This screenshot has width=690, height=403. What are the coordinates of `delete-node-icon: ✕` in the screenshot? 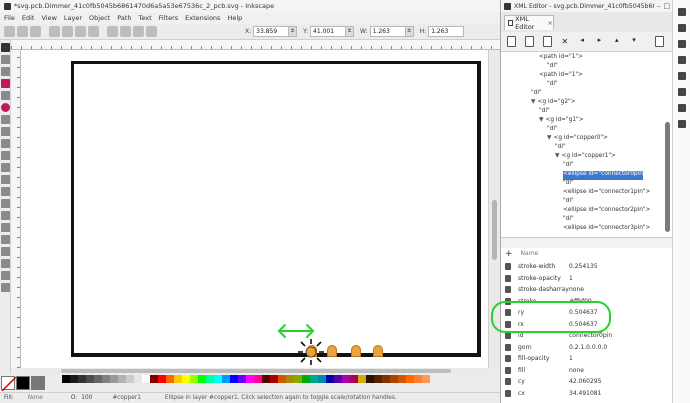 It's located at (565, 41).